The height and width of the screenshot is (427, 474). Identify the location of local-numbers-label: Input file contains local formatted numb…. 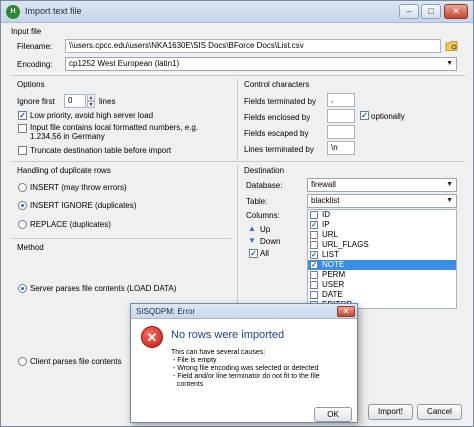
(114, 132).